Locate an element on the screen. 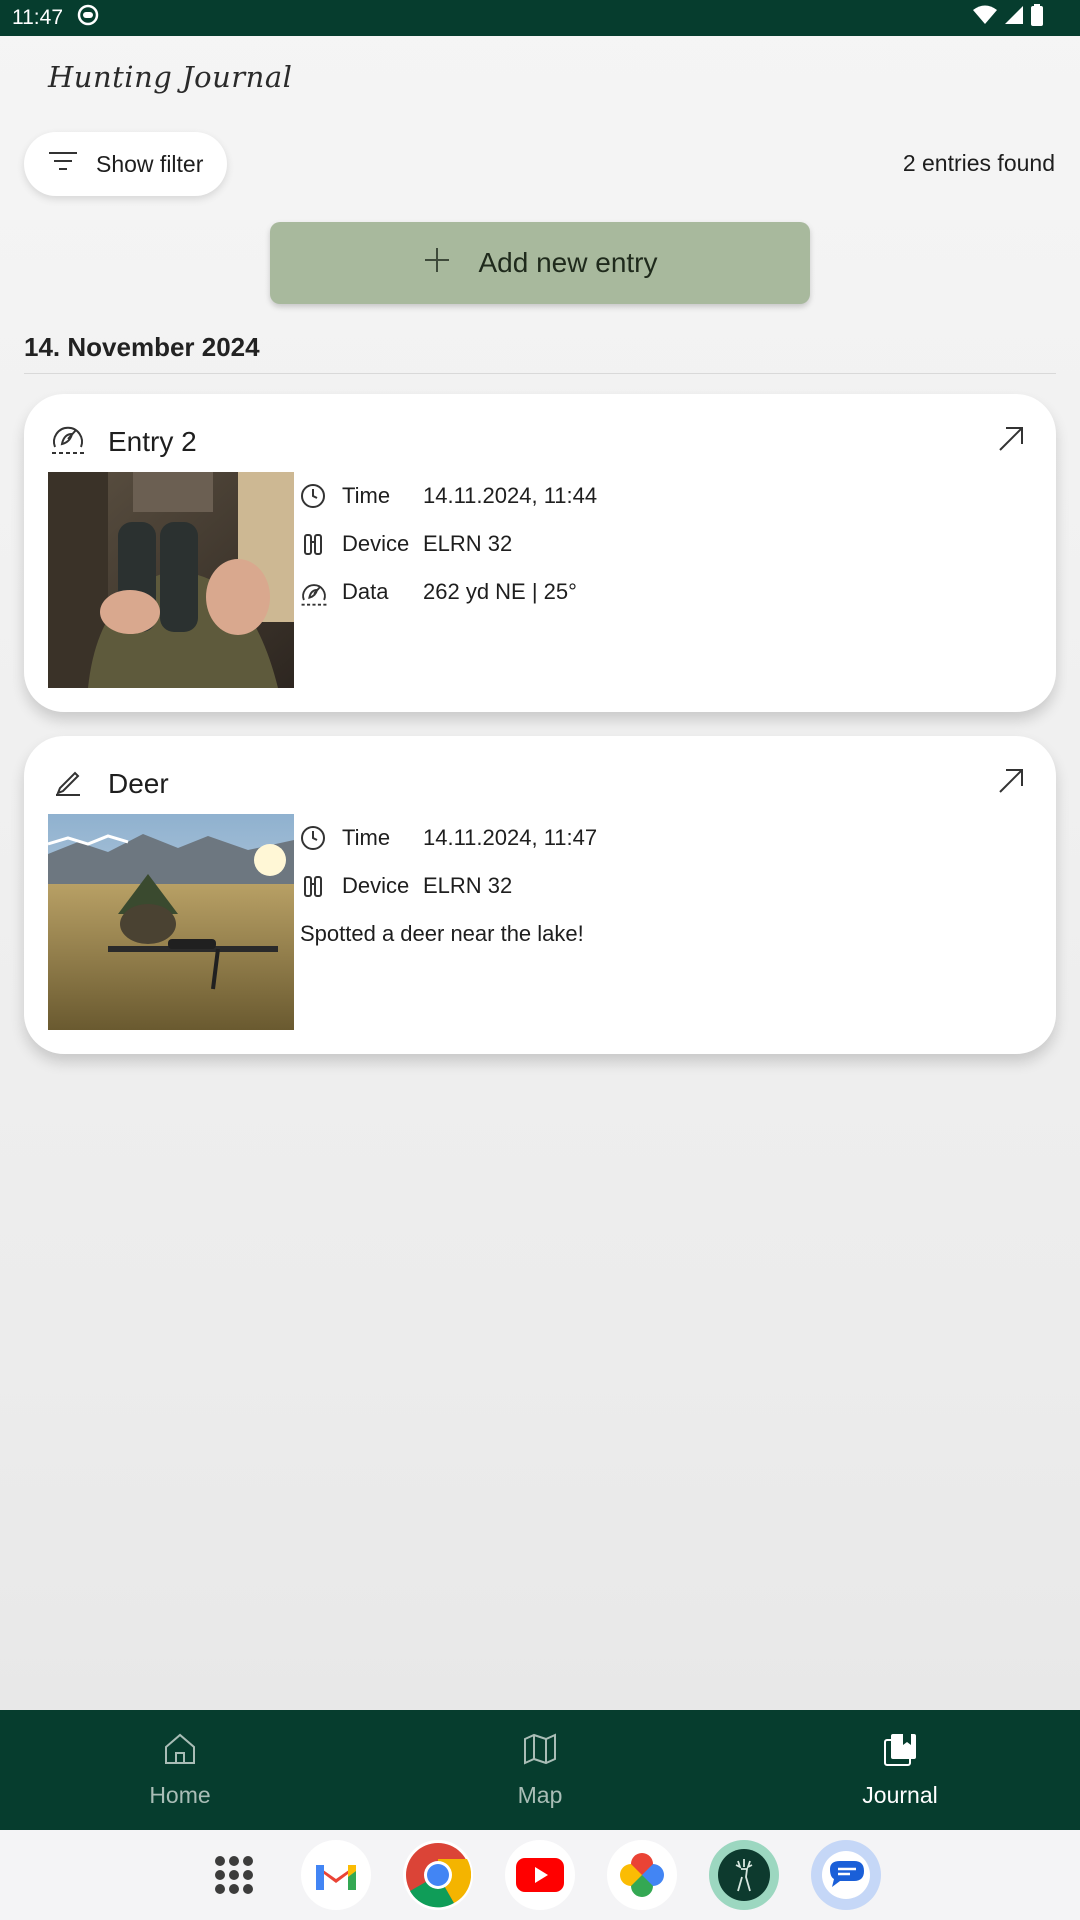 The height and width of the screenshot is (1920, 1080). entry-title: Entry 2 is located at coordinates (152, 441).